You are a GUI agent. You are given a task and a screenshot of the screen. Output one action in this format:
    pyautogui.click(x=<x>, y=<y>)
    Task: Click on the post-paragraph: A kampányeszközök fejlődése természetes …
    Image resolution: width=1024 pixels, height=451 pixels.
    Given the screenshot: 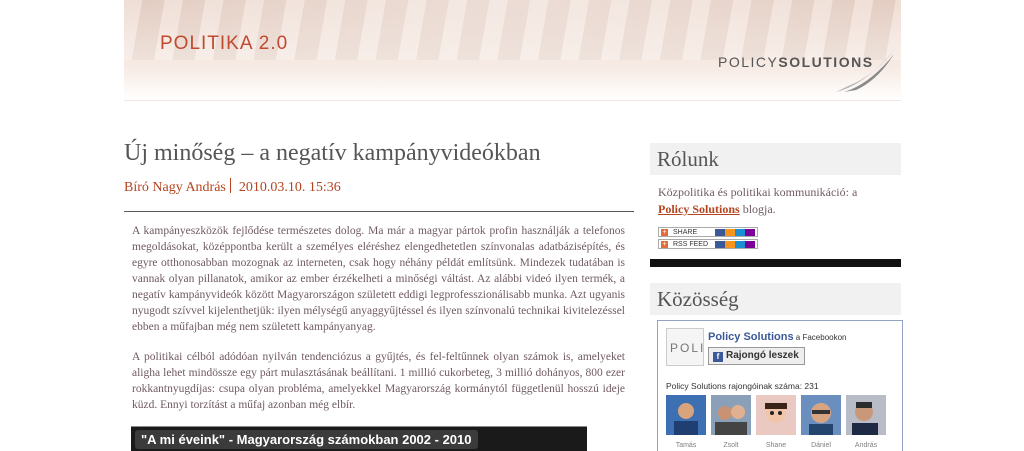 What is the action you would take?
    pyautogui.click(x=378, y=279)
    